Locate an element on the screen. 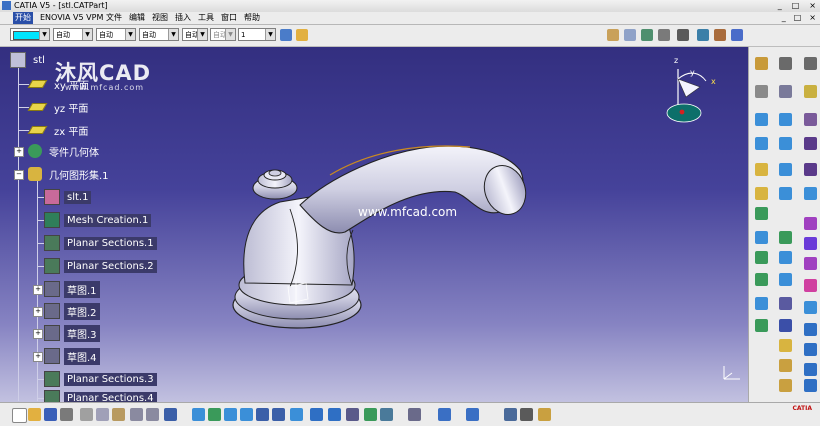  close-button: × is located at coordinates (812, 6).